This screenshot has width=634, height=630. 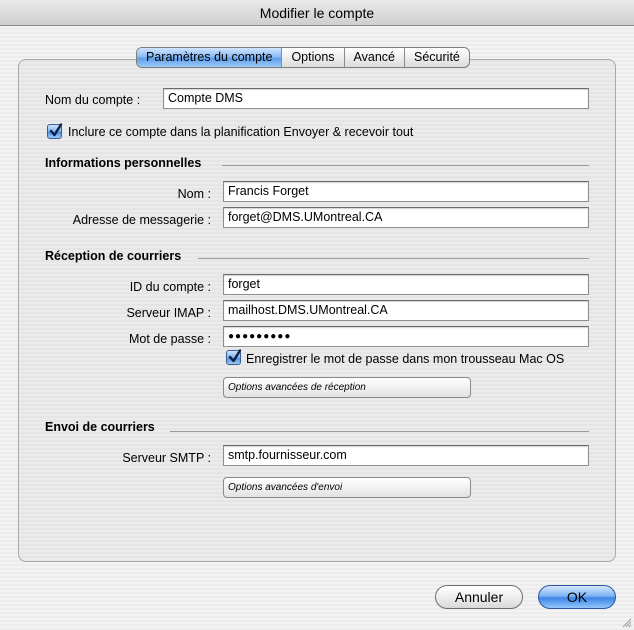 What do you see at coordinates (373, 57) in the screenshot?
I see `tab-advanced: Avancé` at bounding box center [373, 57].